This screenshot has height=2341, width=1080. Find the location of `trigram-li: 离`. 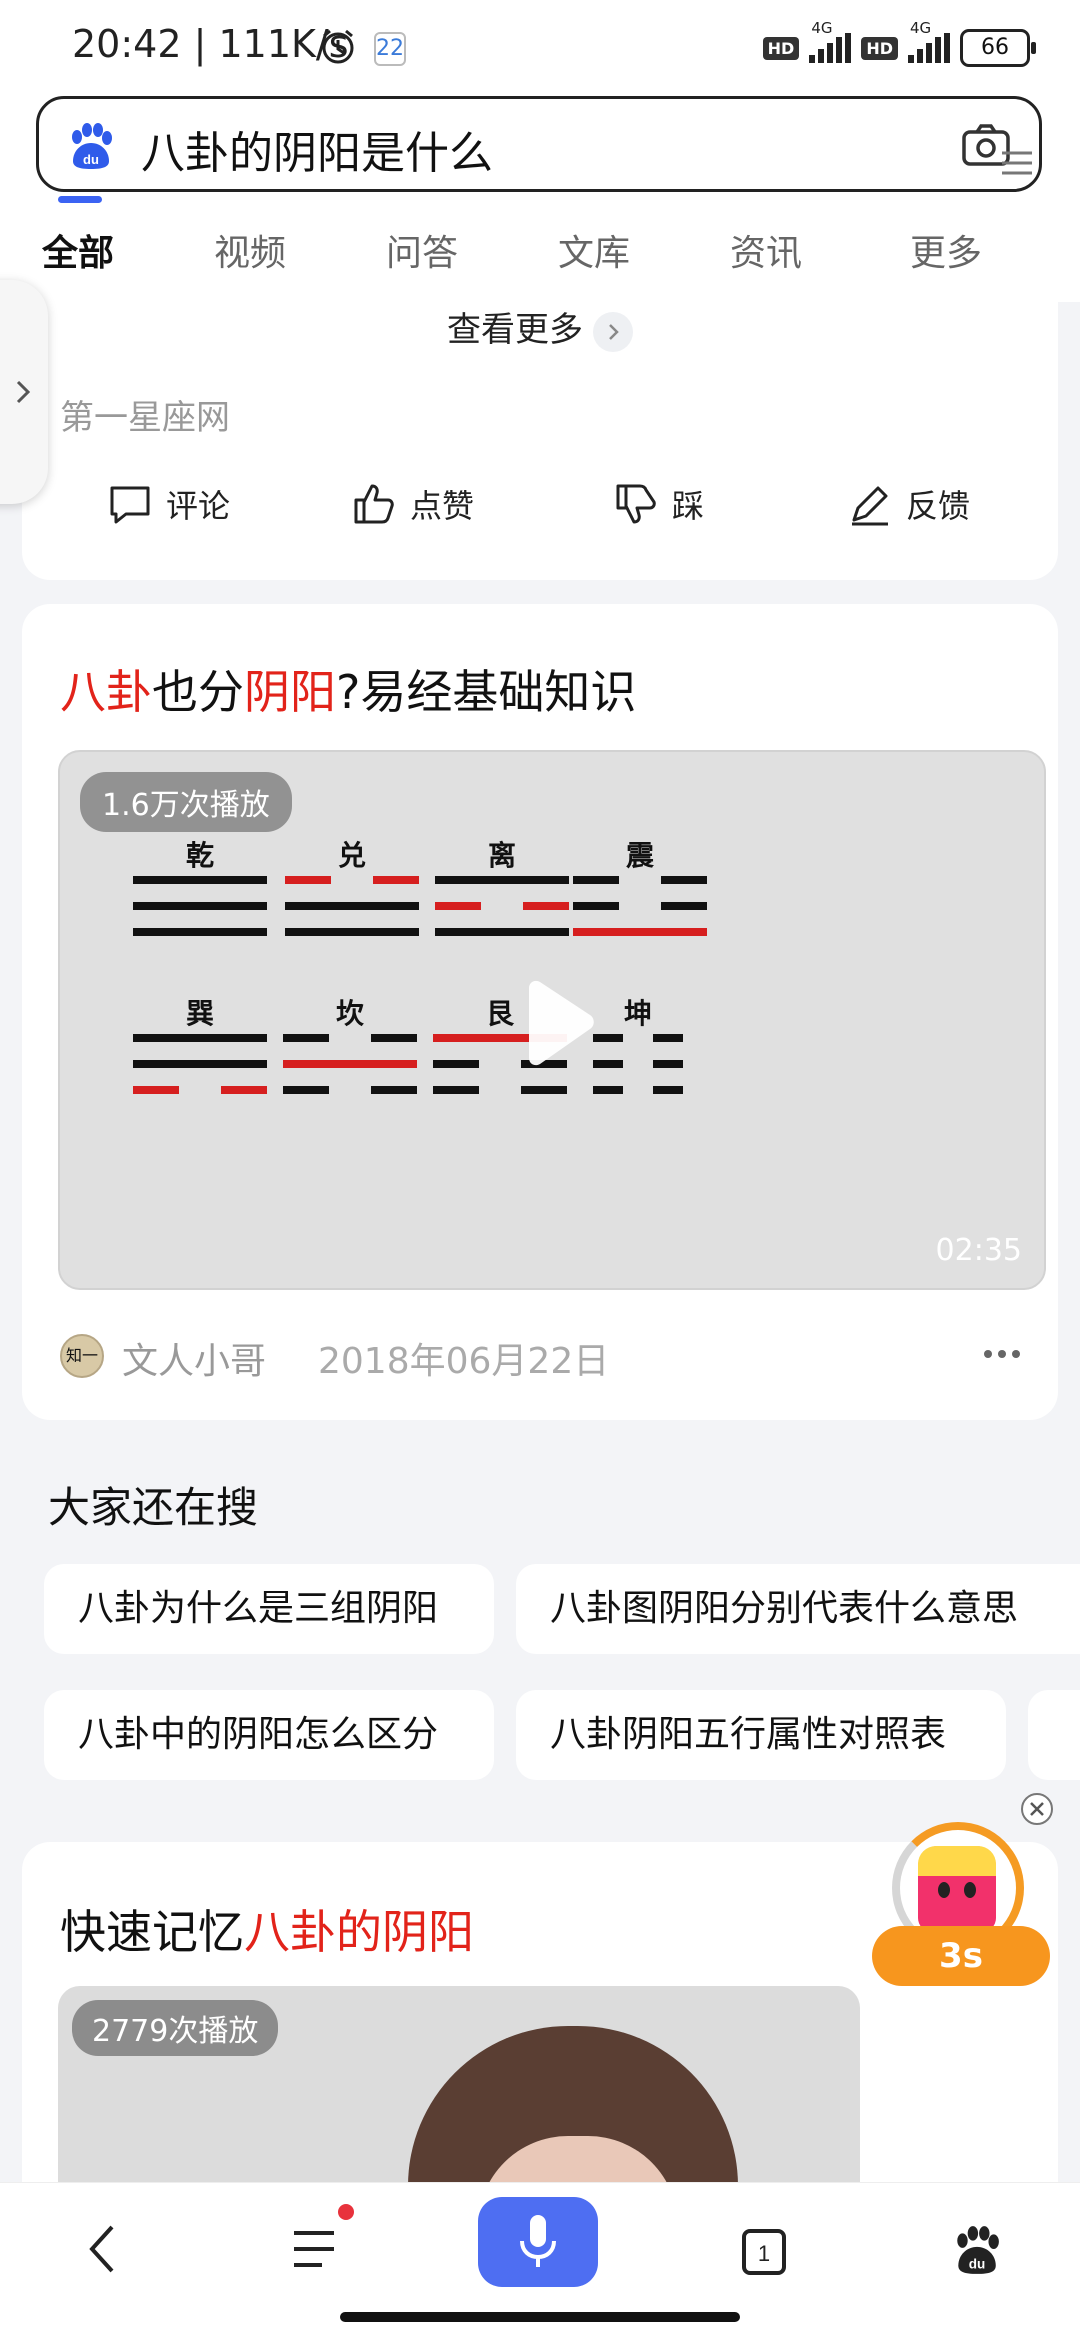

trigram-li: 离 is located at coordinates (502, 894).